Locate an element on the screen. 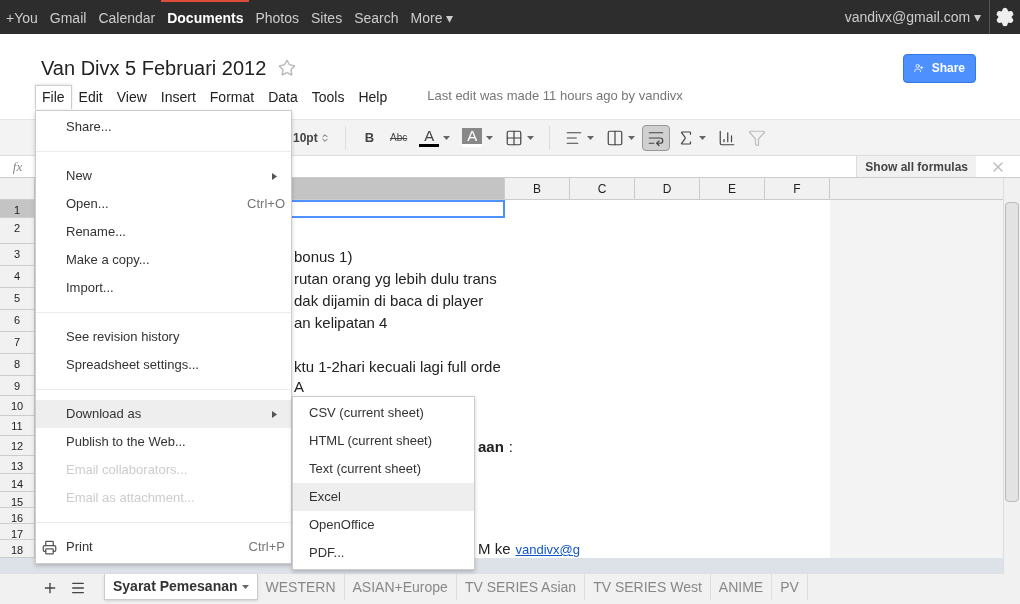  chart-icon is located at coordinates (727, 137).